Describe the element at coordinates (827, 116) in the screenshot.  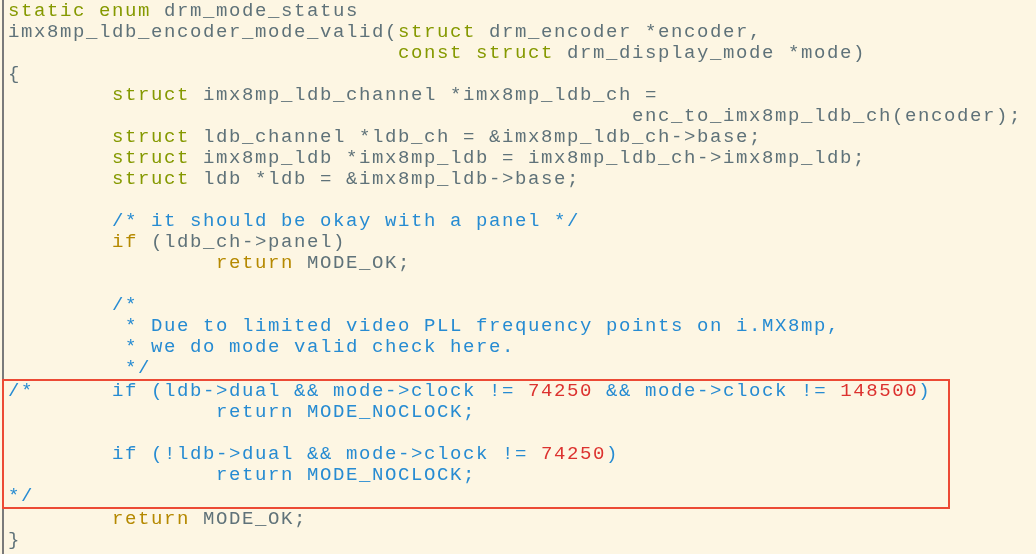
I see `code-line: enc_to_imx8mp_ldb_ch(encoder);` at that location.